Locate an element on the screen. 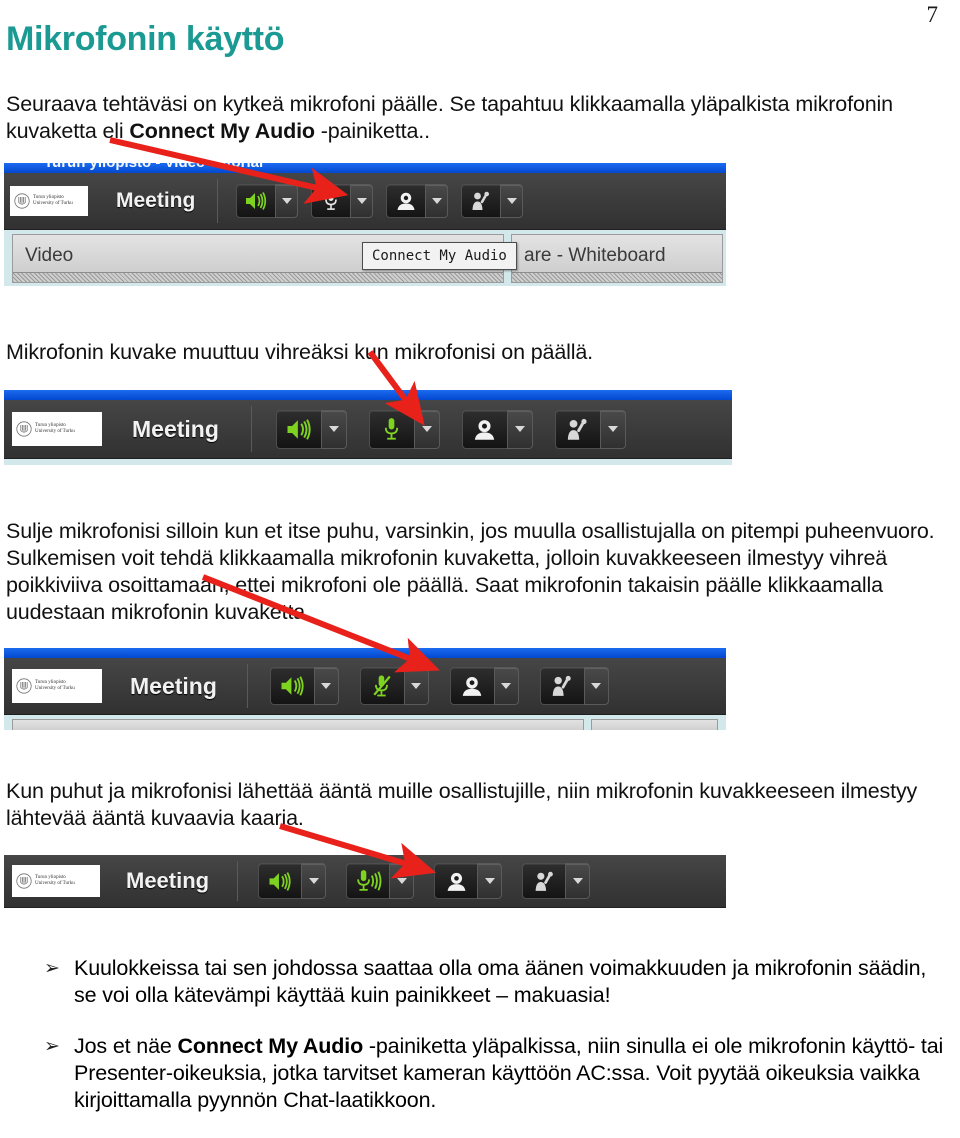  video-pod is located at coordinates (298, 724).